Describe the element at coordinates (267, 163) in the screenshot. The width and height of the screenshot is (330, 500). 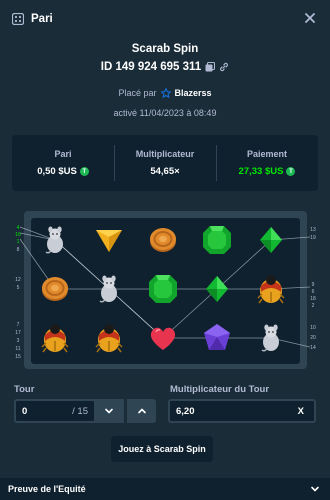
I see `stat-payout: Paiement 27,33 $US T` at that location.